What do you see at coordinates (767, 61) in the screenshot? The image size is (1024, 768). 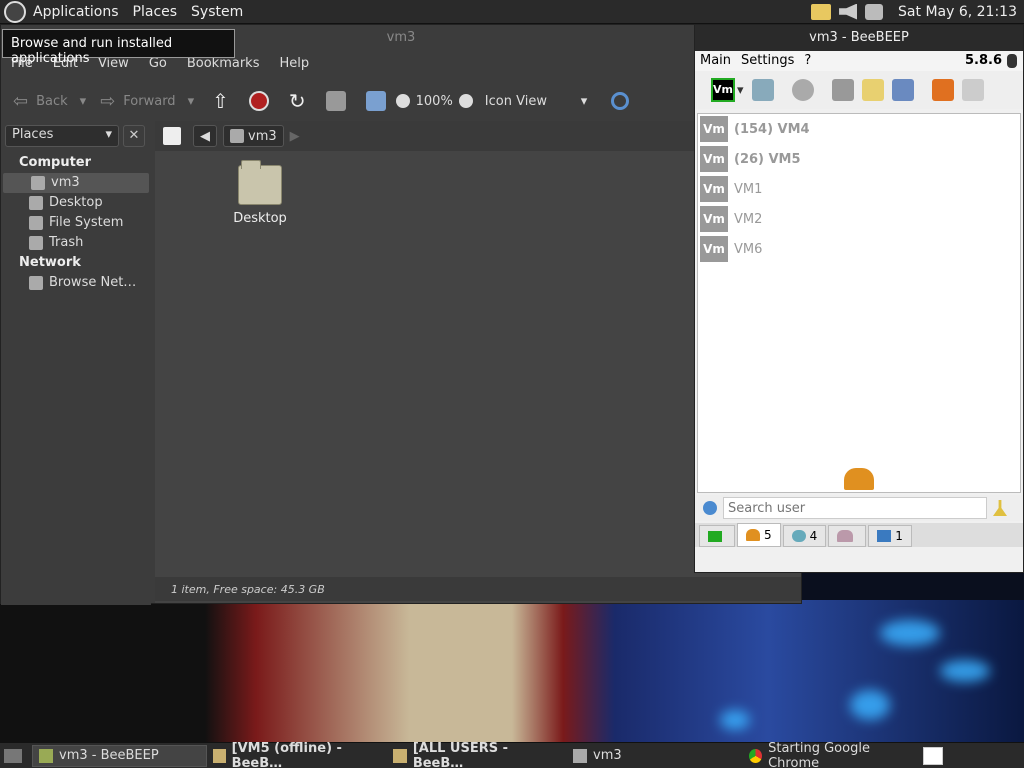 I see `menu-settings: Settings` at bounding box center [767, 61].